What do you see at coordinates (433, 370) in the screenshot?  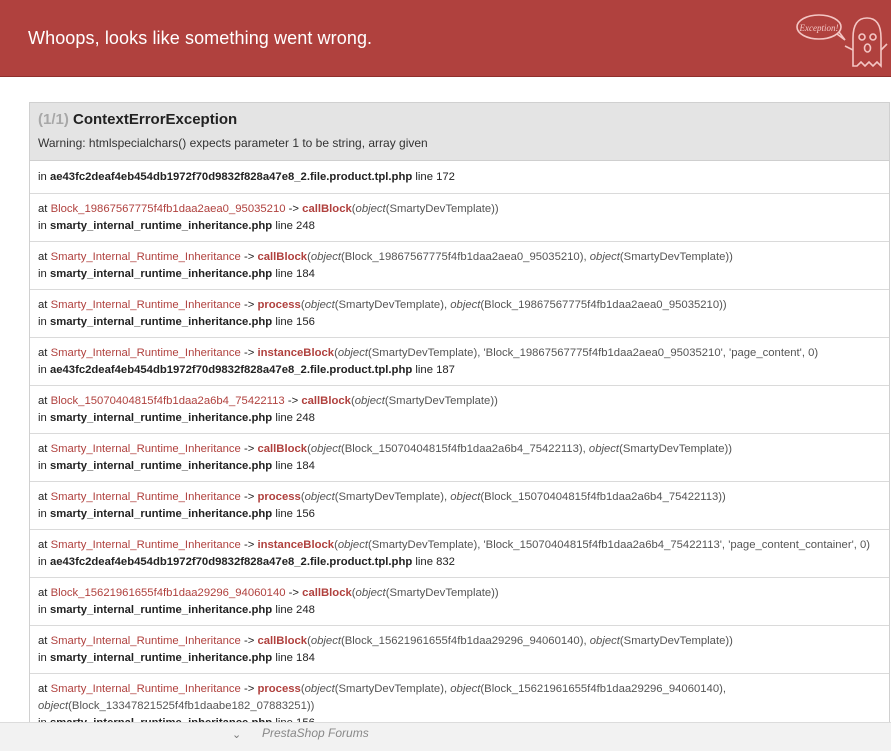 I see `trace-line: line 187` at bounding box center [433, 370].